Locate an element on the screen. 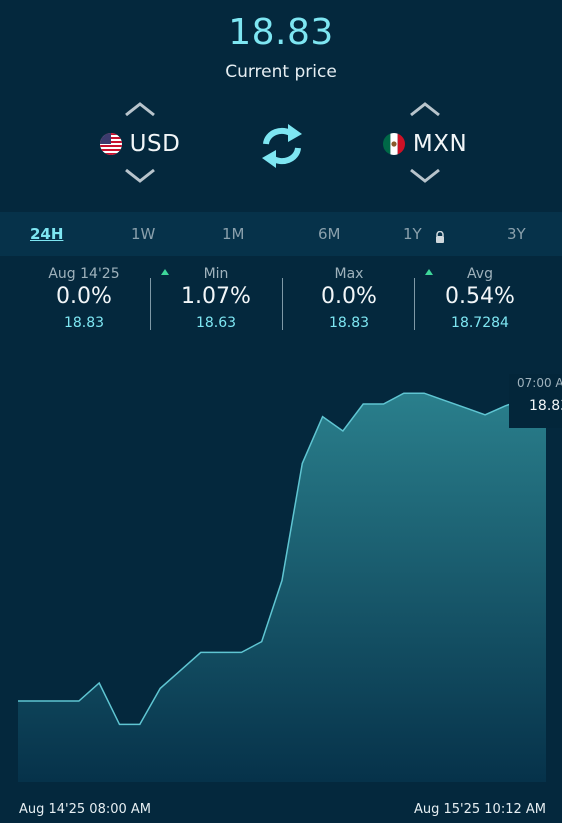 This screenshot has height=823, width=562. to-currency-down-button is located at coordinates (425, 177).